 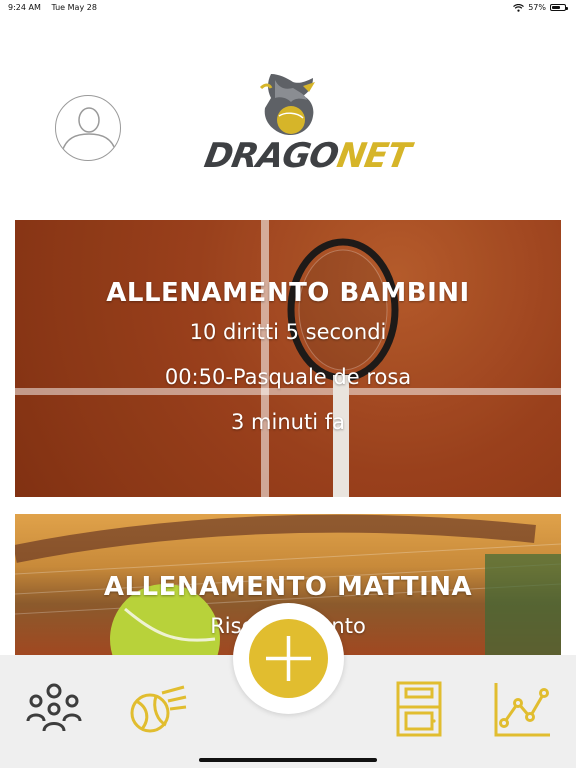 I want to click on dragon-emblem-icon, so click(x=287, y=105).